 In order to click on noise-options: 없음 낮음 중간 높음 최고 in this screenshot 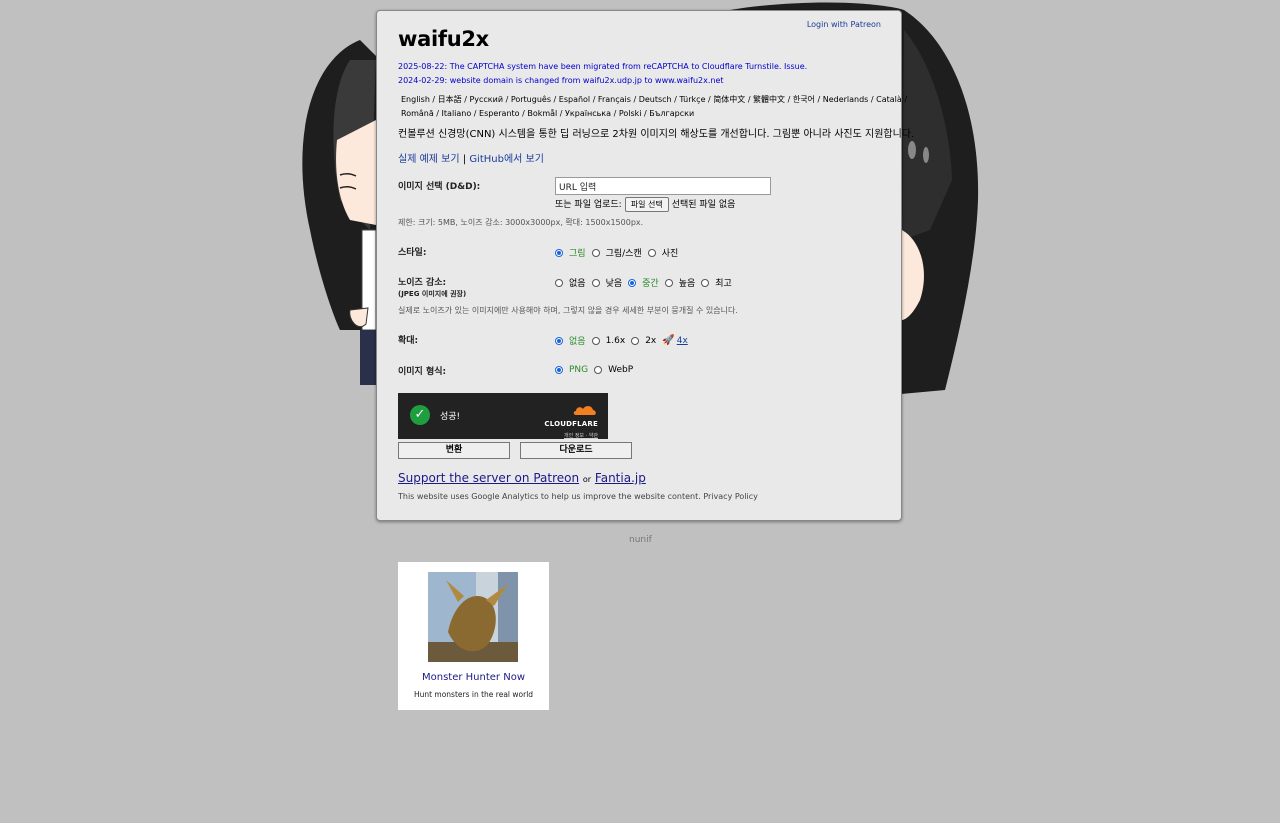, I will do `click(646, 282)`.